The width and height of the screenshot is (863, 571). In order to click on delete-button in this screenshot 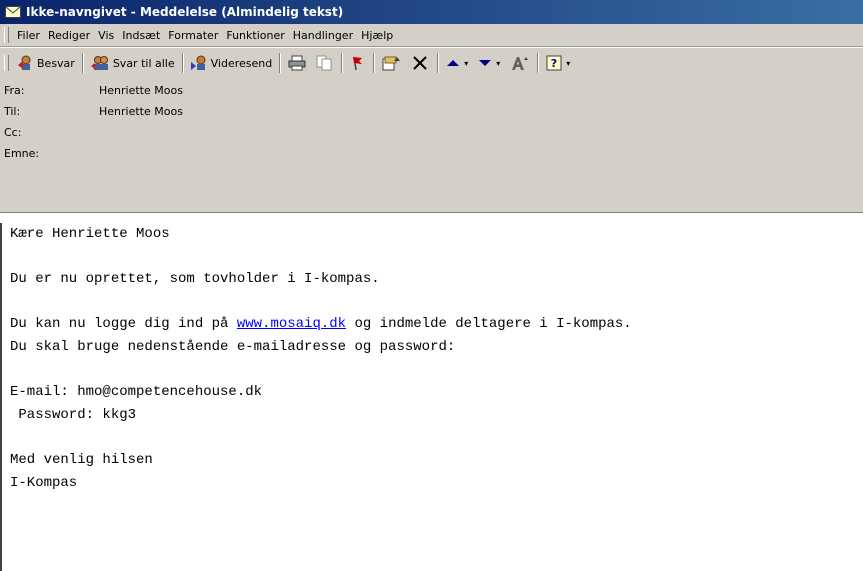, I will do `click(421, 63)`.